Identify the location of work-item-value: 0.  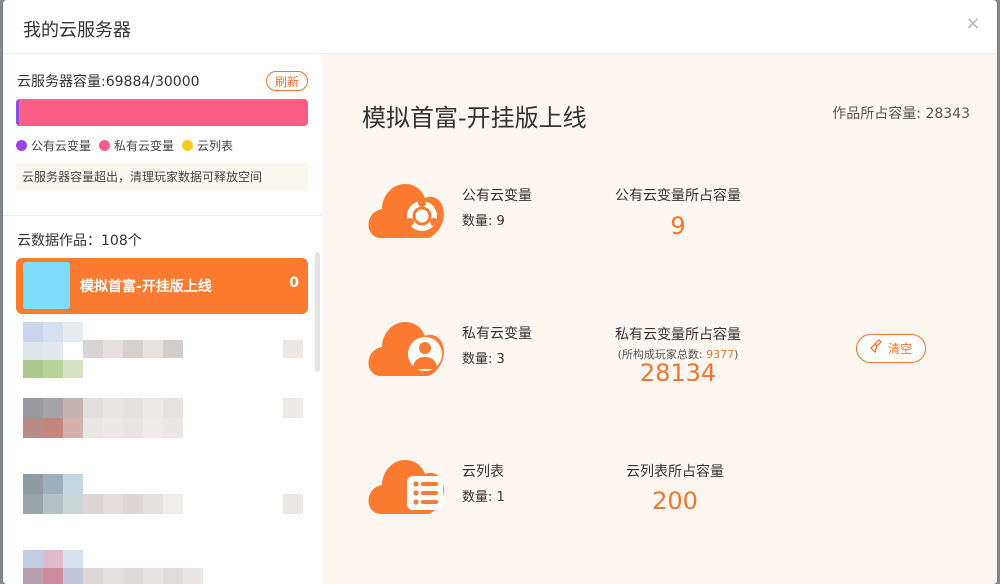
(294, 283).